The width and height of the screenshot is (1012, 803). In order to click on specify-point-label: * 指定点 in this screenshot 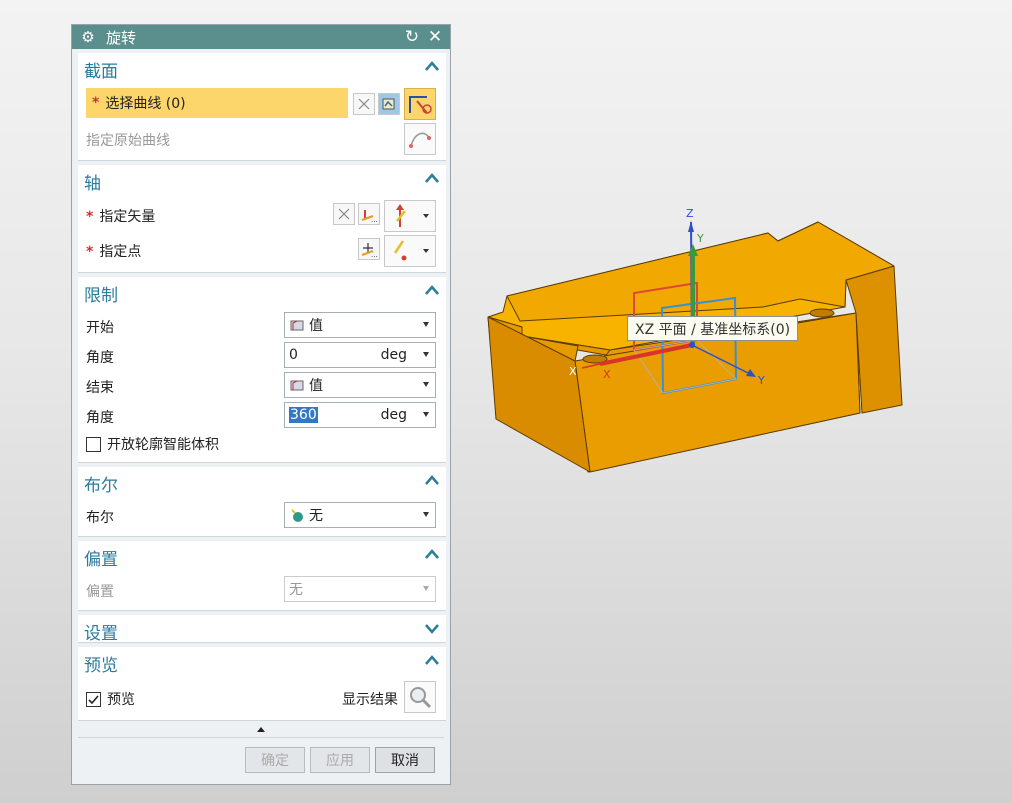, I will do `click(113, 251)`.